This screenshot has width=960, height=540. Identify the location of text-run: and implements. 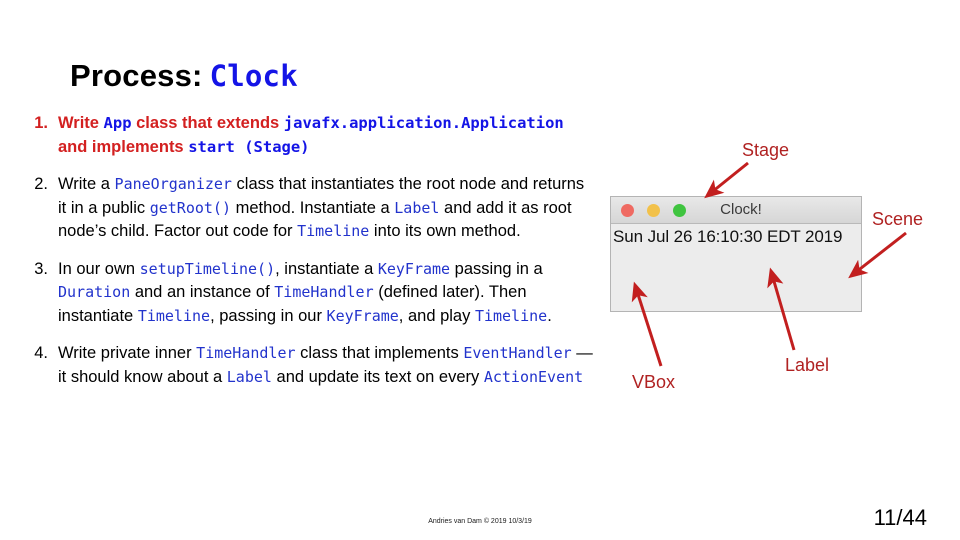
(123, 146).